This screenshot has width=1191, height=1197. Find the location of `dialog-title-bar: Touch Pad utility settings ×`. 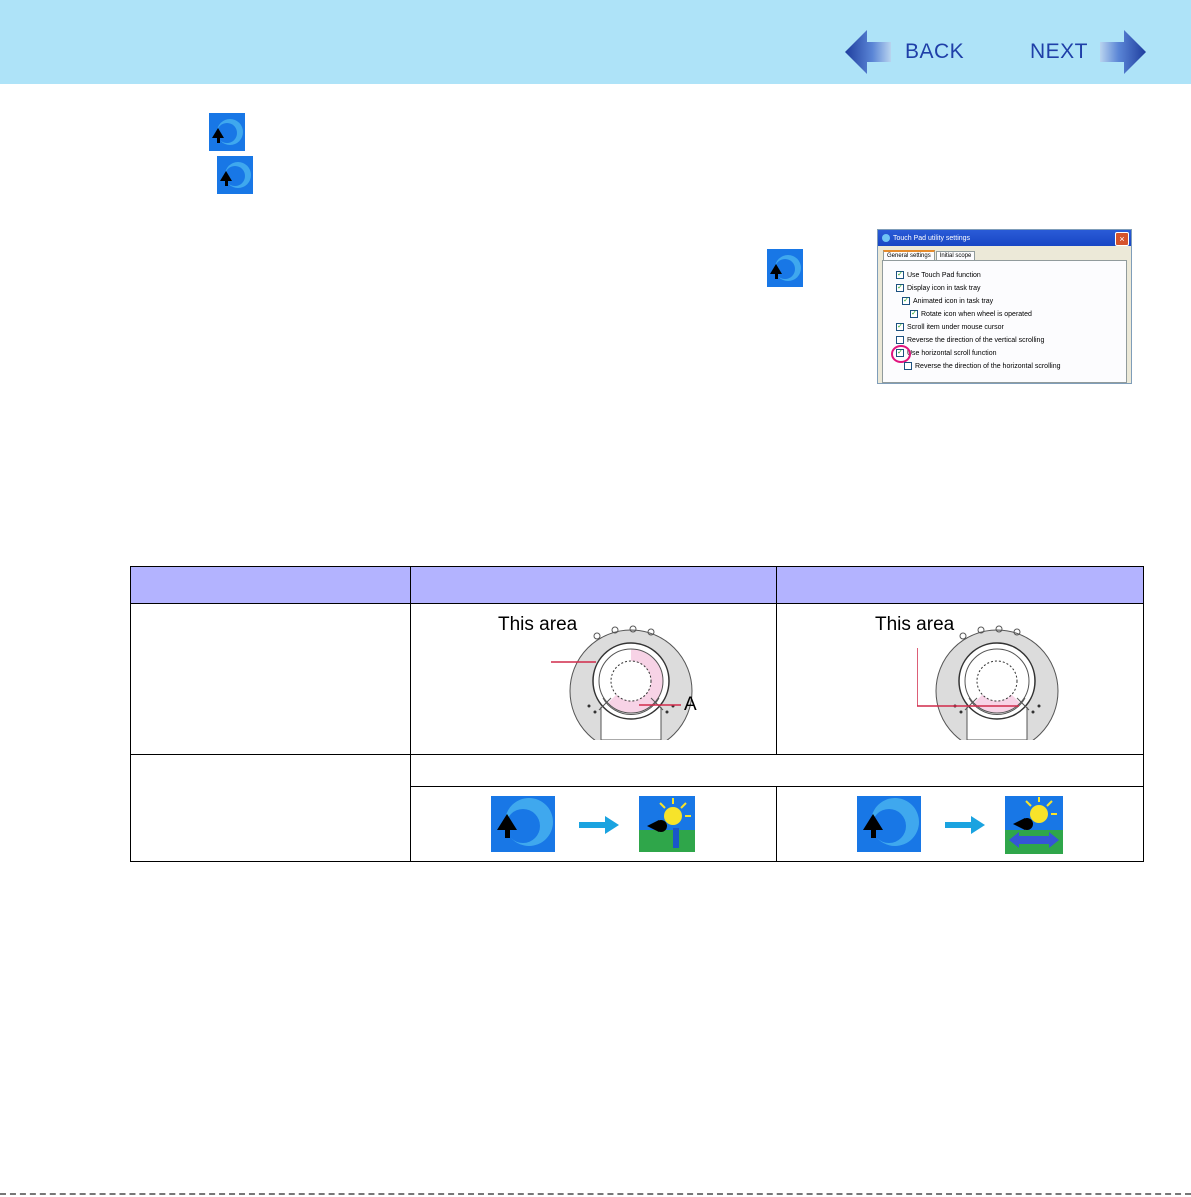

dialog-title-bar: Touch Pad utility settings × is located at coordinates (1004, 238).